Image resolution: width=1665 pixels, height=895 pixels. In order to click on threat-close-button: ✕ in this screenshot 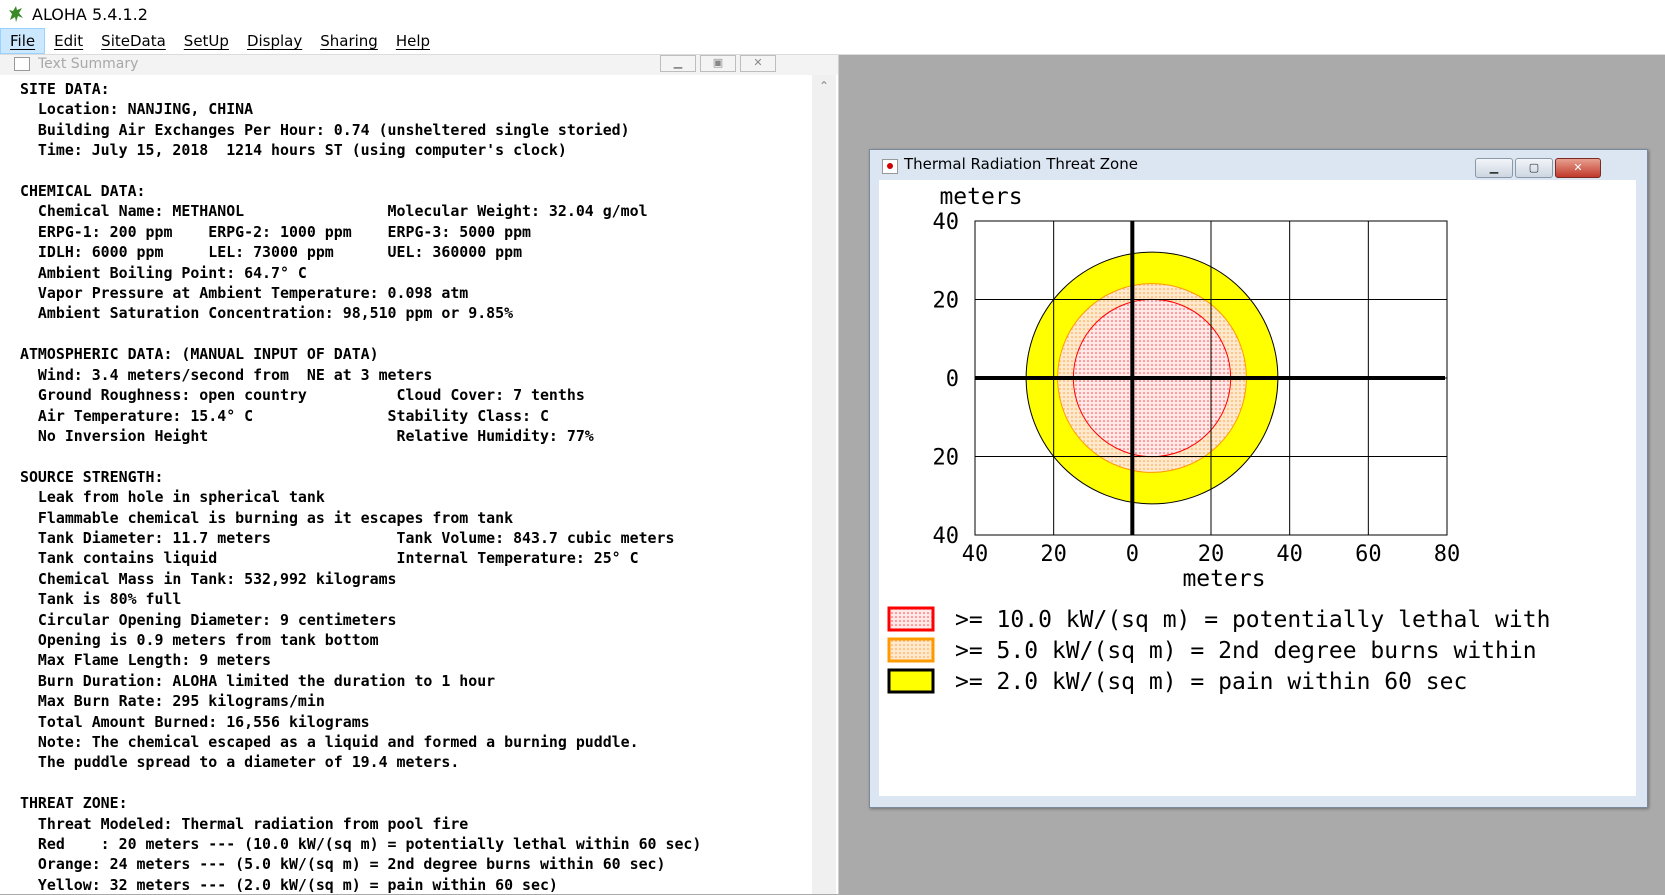, I will do `click(1578, 168)`.